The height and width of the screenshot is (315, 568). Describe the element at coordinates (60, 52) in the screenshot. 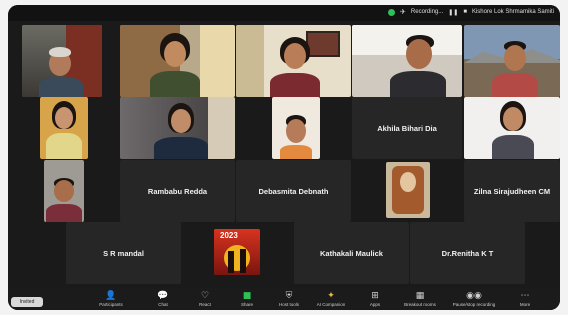

I see `participant-hair` at that location.